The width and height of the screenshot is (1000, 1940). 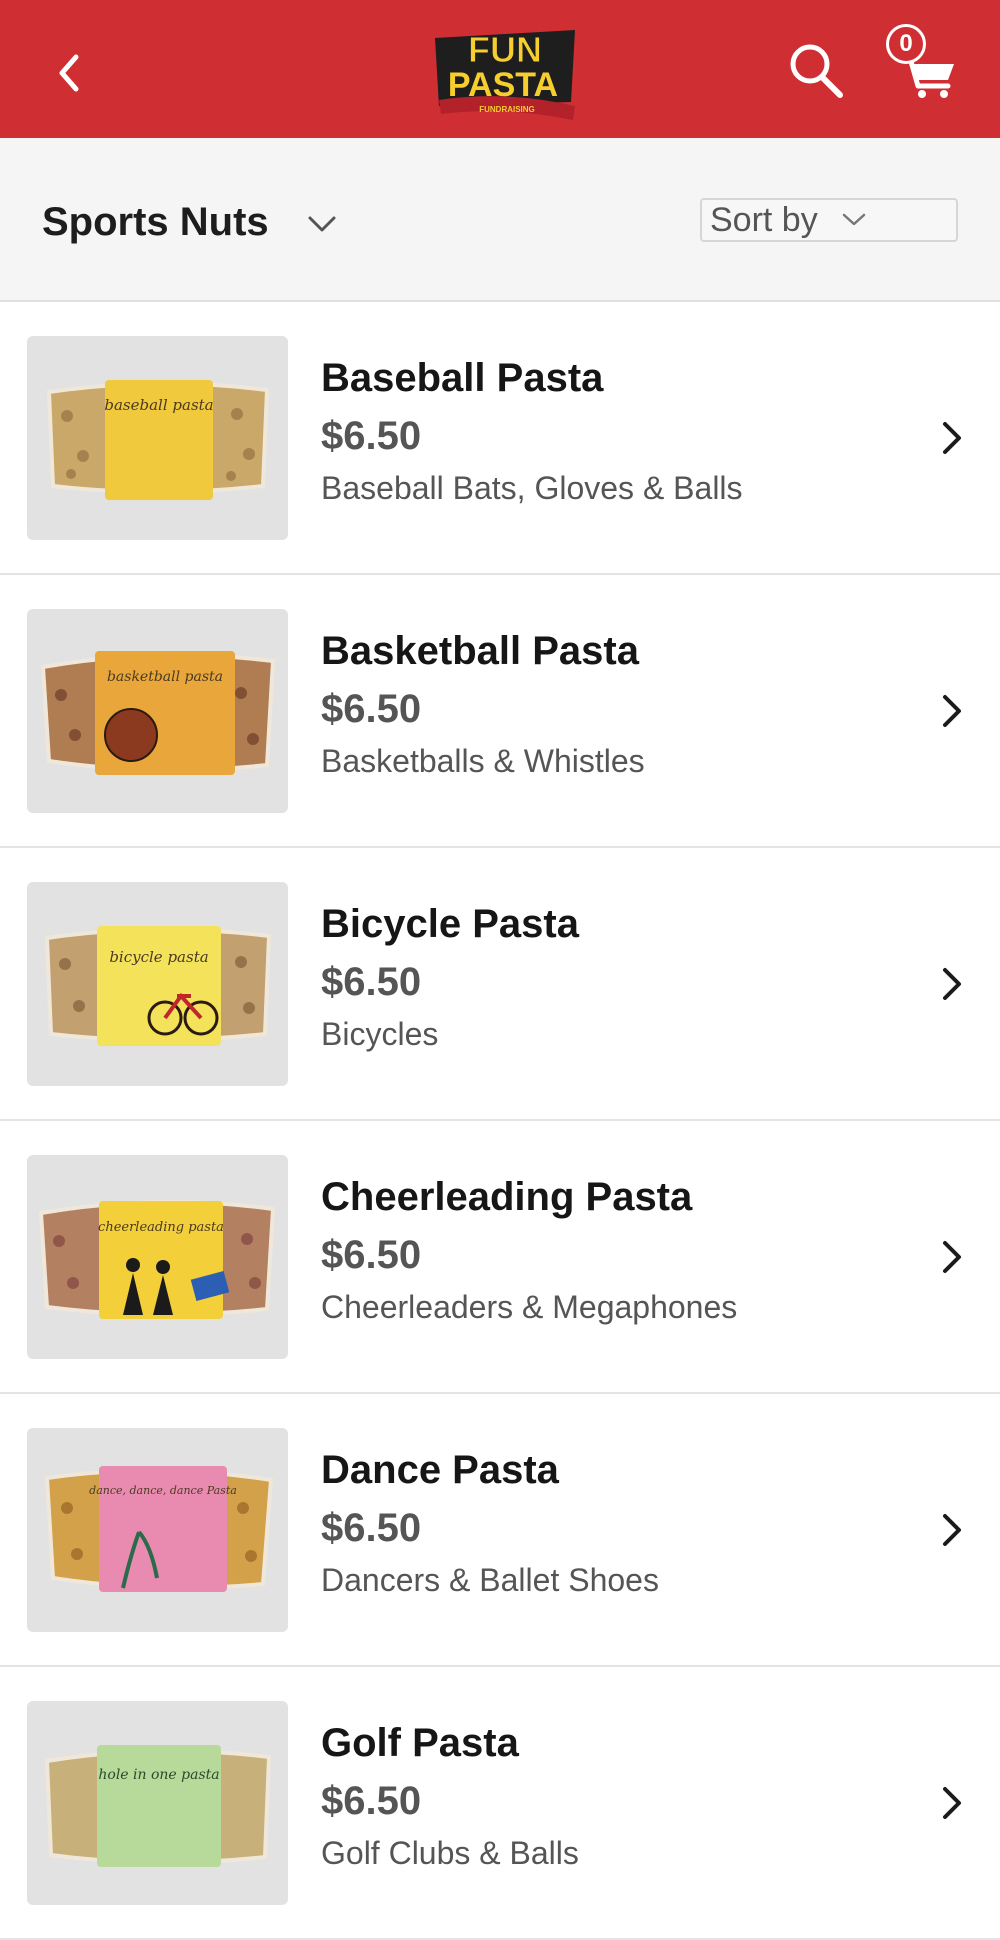 What do you see at coordinates (507, 109) in the screenshot?
I see `logo-ribbon-text: FUNDRAISING` at bounding box center [507, 109].